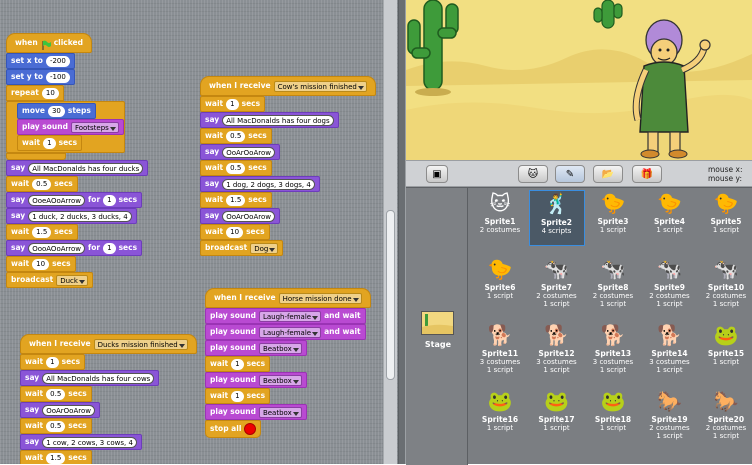 Image resolution: width=752 pixels, height=465 pixels. Describe the element at coordinates (437, 323) in the screenshot. I see `stage-thumbnail` at that location.